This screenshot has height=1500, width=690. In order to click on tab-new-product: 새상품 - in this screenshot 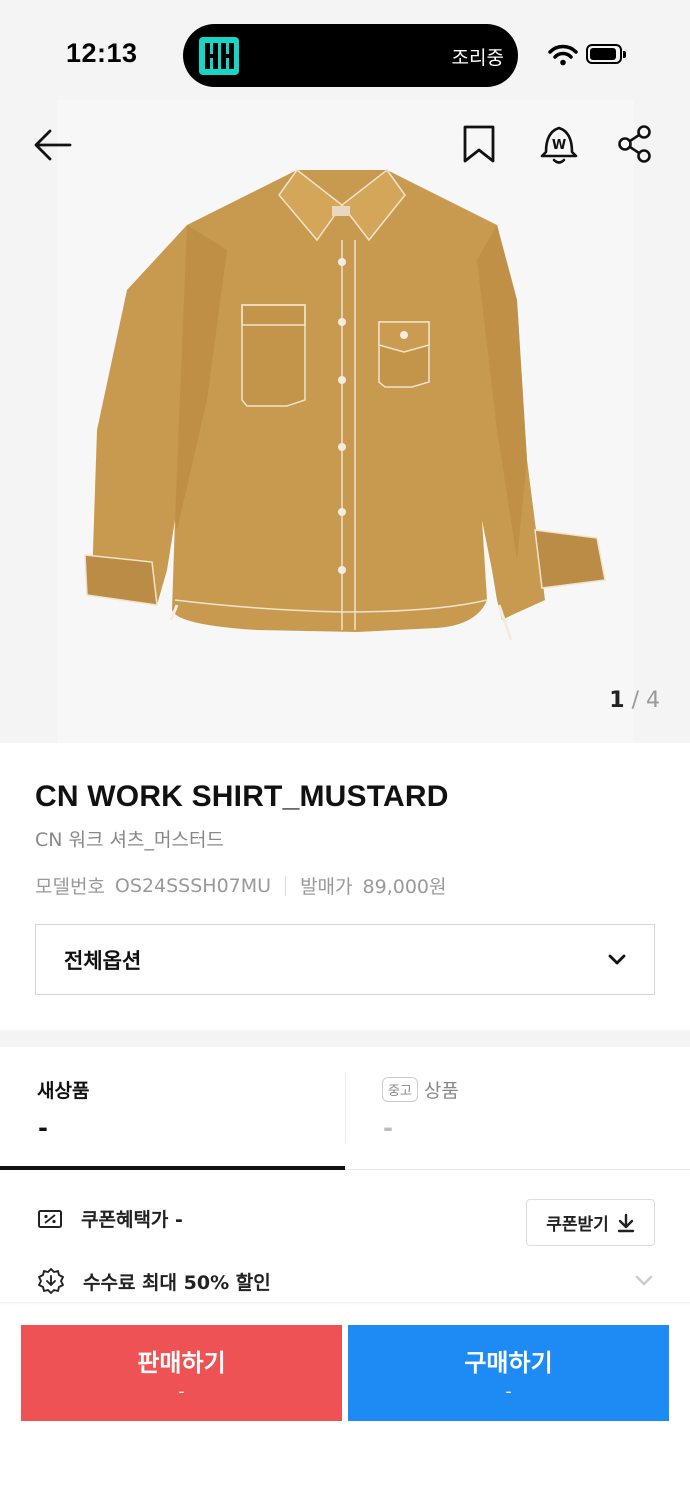, I will do `click(172, 1109)`.